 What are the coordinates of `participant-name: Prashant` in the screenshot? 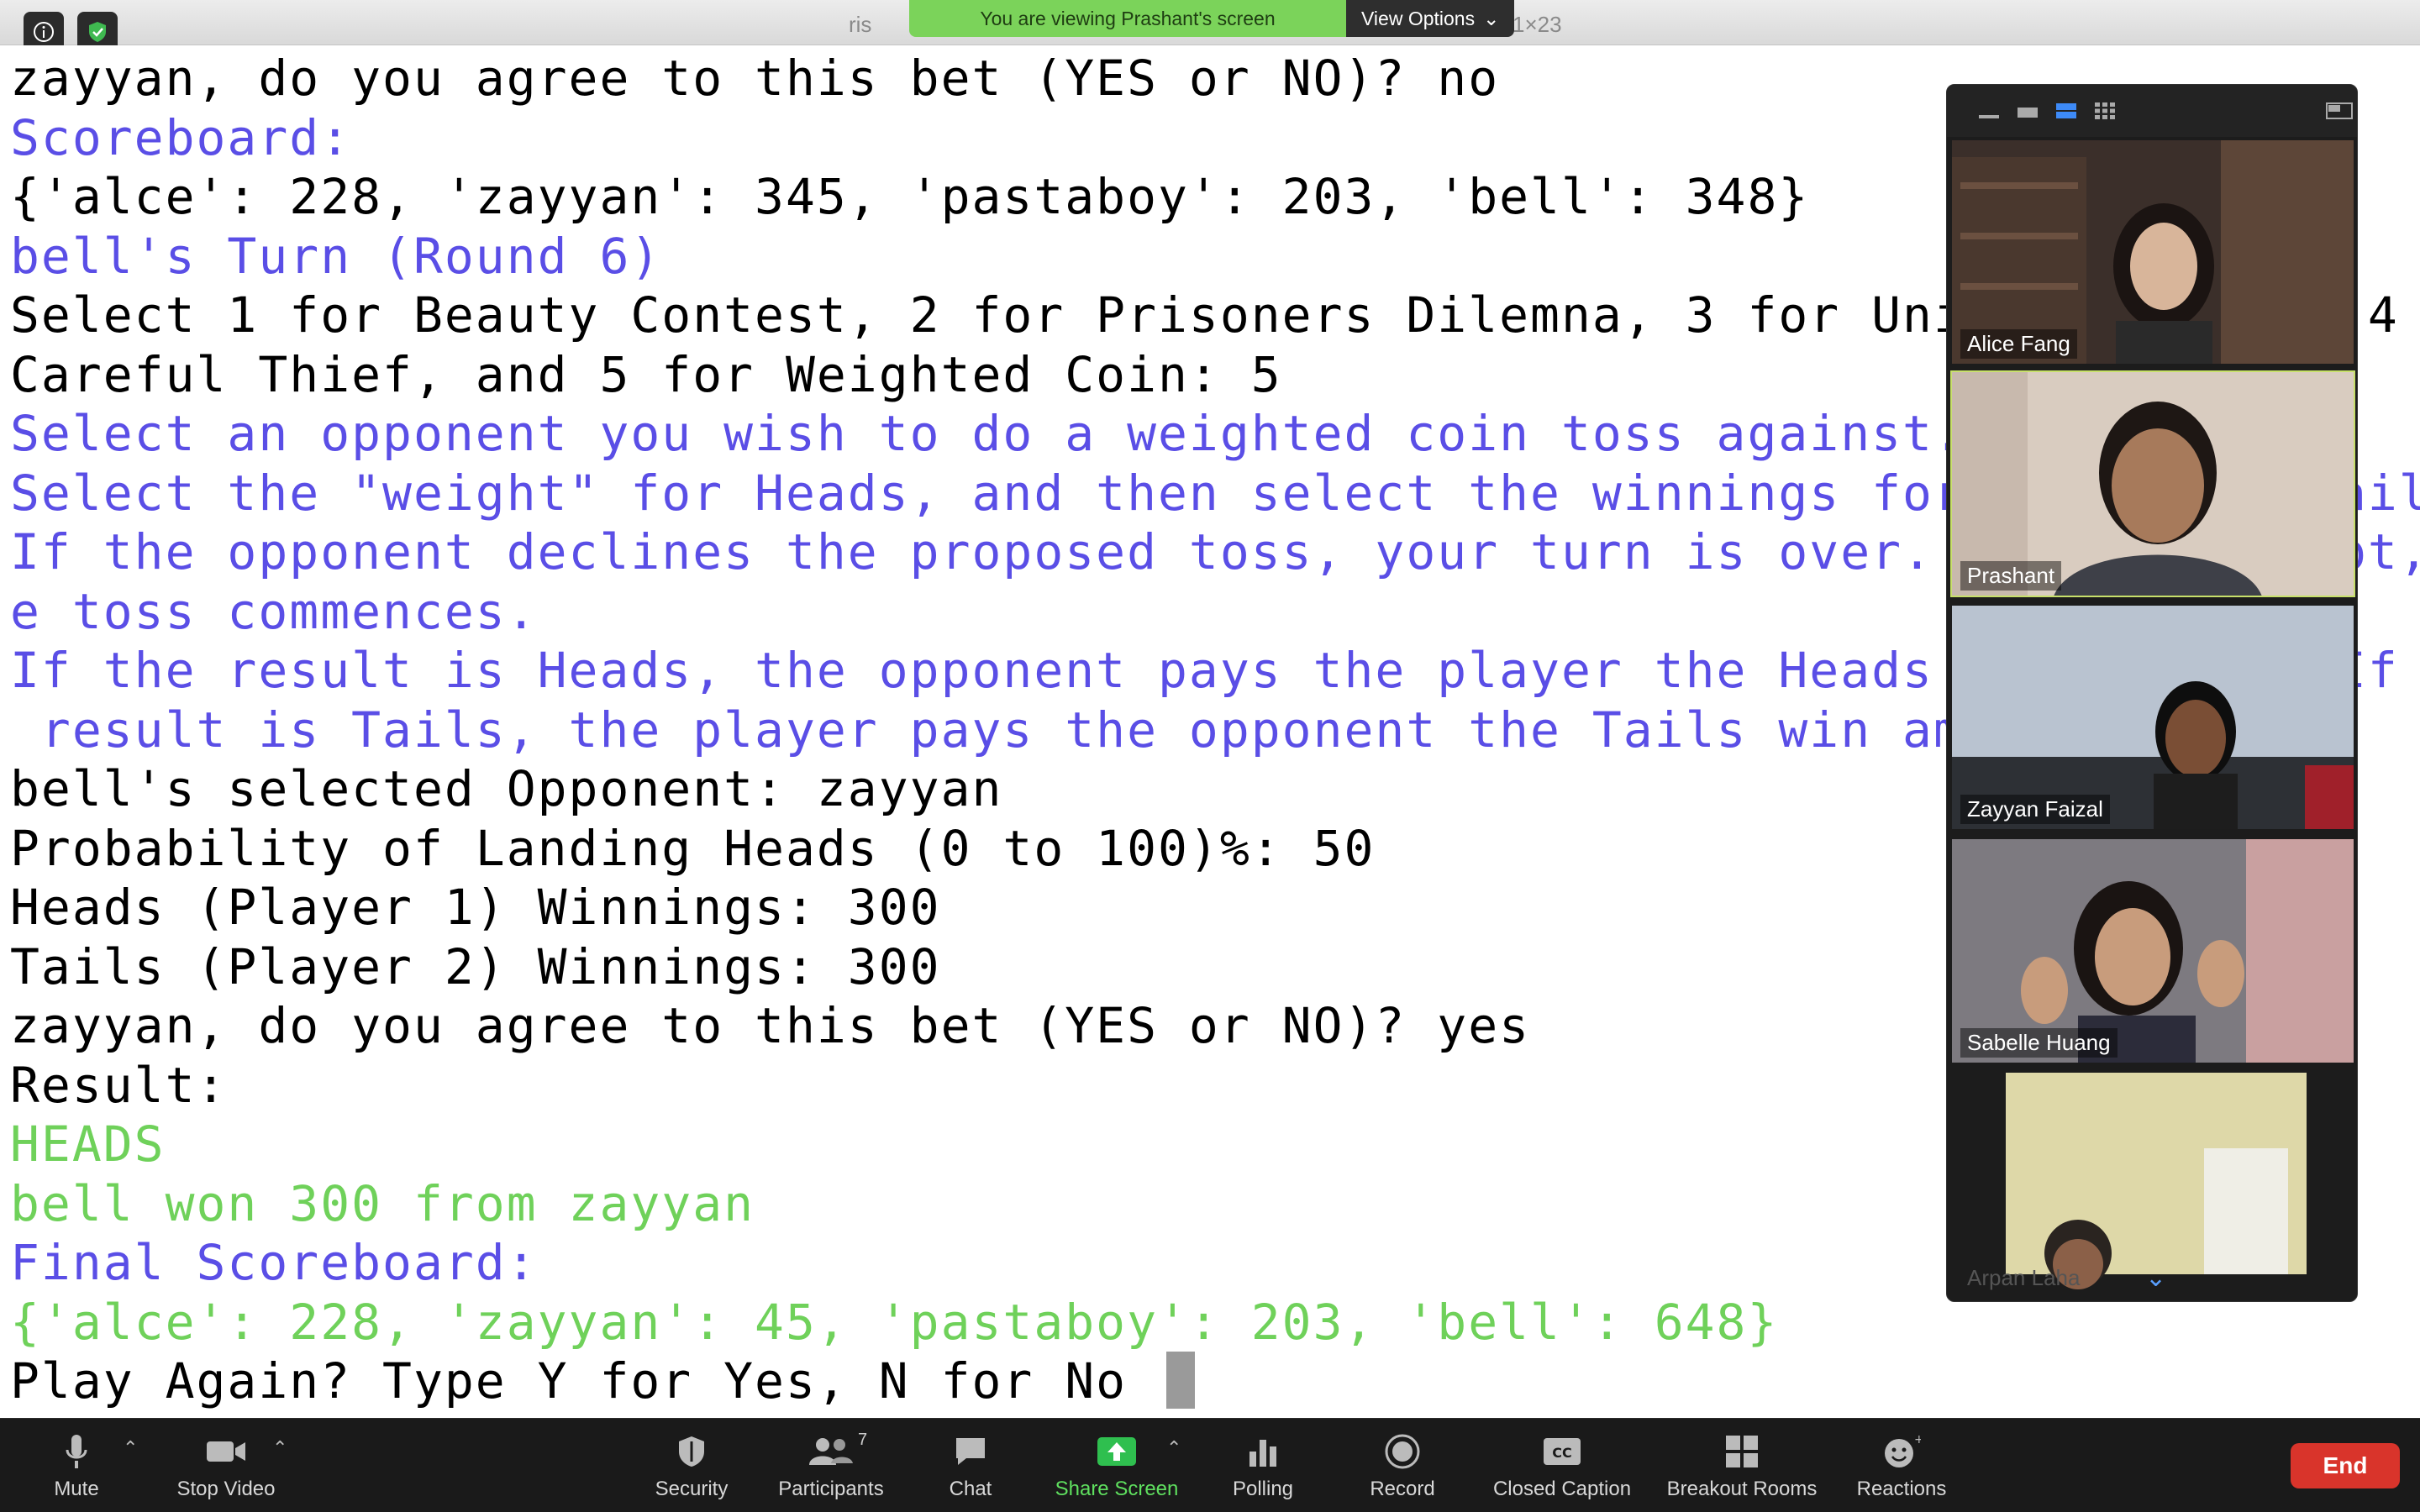 It's located at (2011, 576).